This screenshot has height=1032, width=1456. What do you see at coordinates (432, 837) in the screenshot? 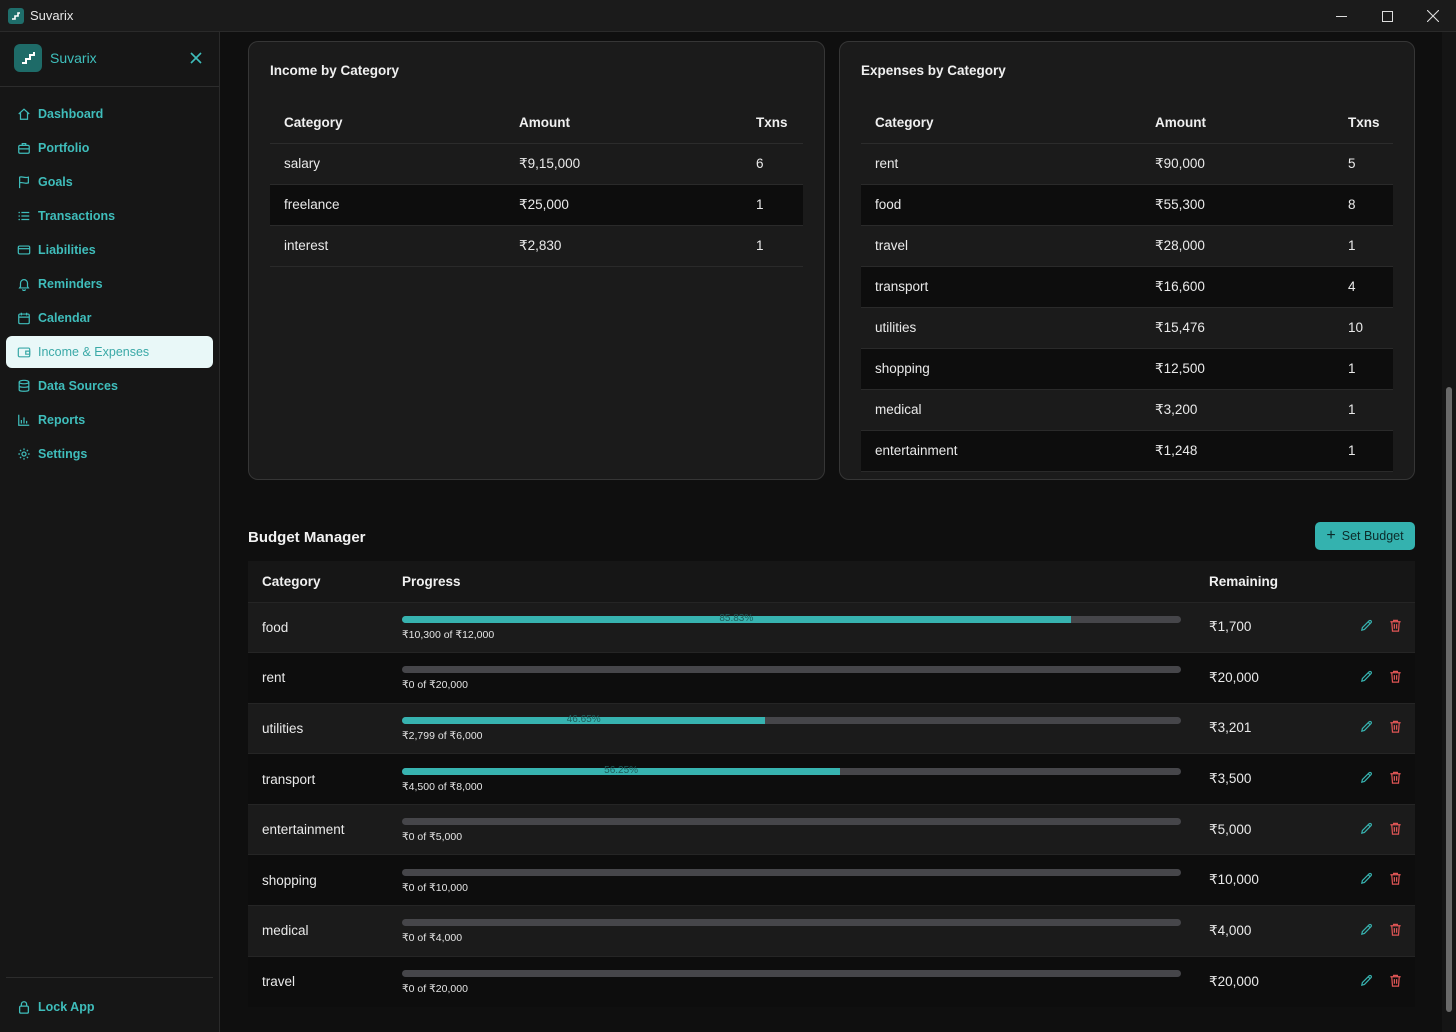
I see `spent-of-budget-text: ₹0 of ₹5,000` at bounding box center [432, 837].